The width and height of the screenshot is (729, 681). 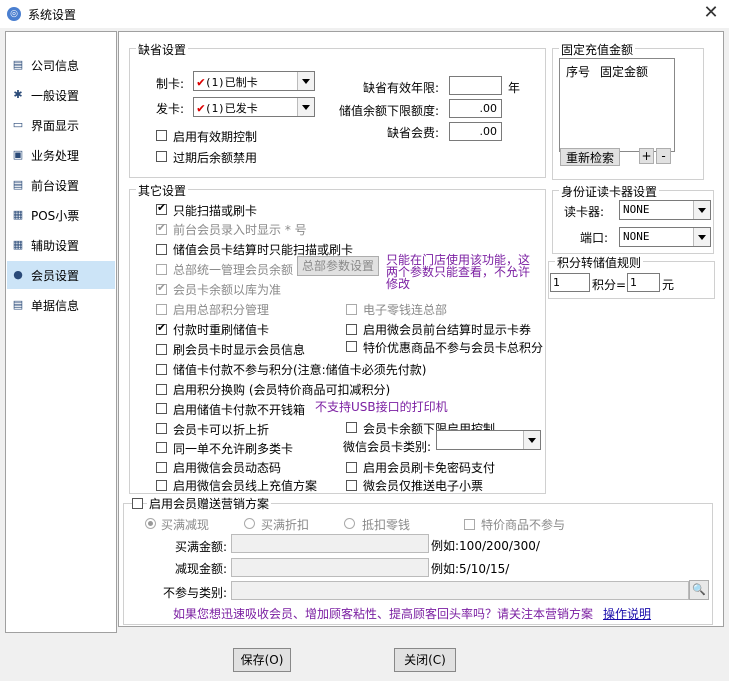 I want to click on sidebar-item-display: ▭ 界面显示, so click(x=61, y=125).